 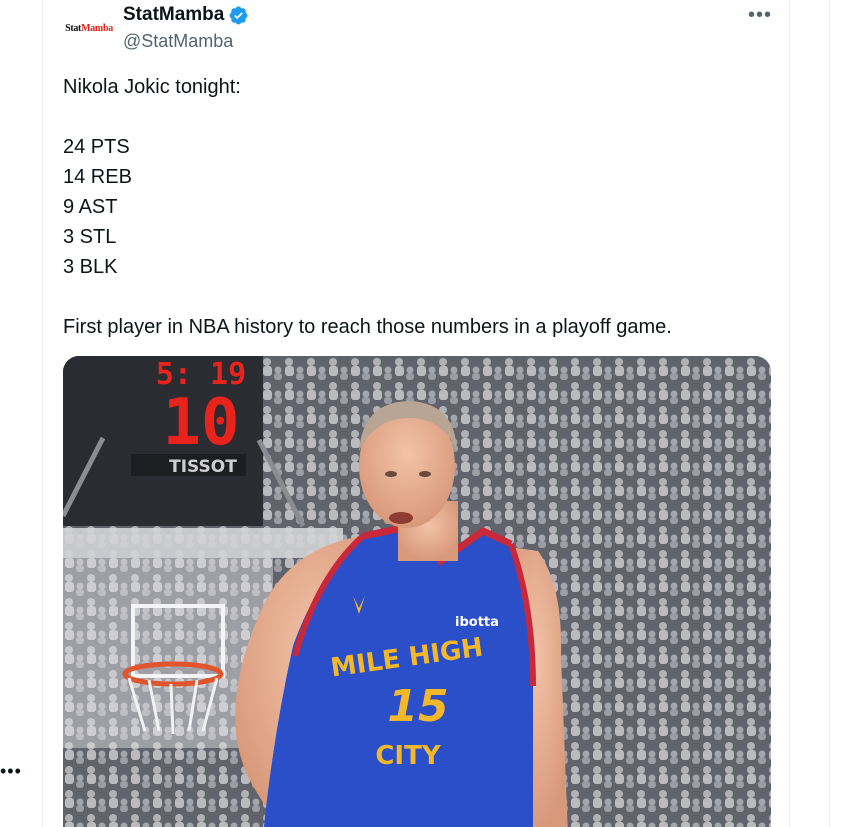 What do you see at coordinates (178, 41) in the screenshot?
I see `author-handle: @StatMamba` at bounding box center [178, 41].